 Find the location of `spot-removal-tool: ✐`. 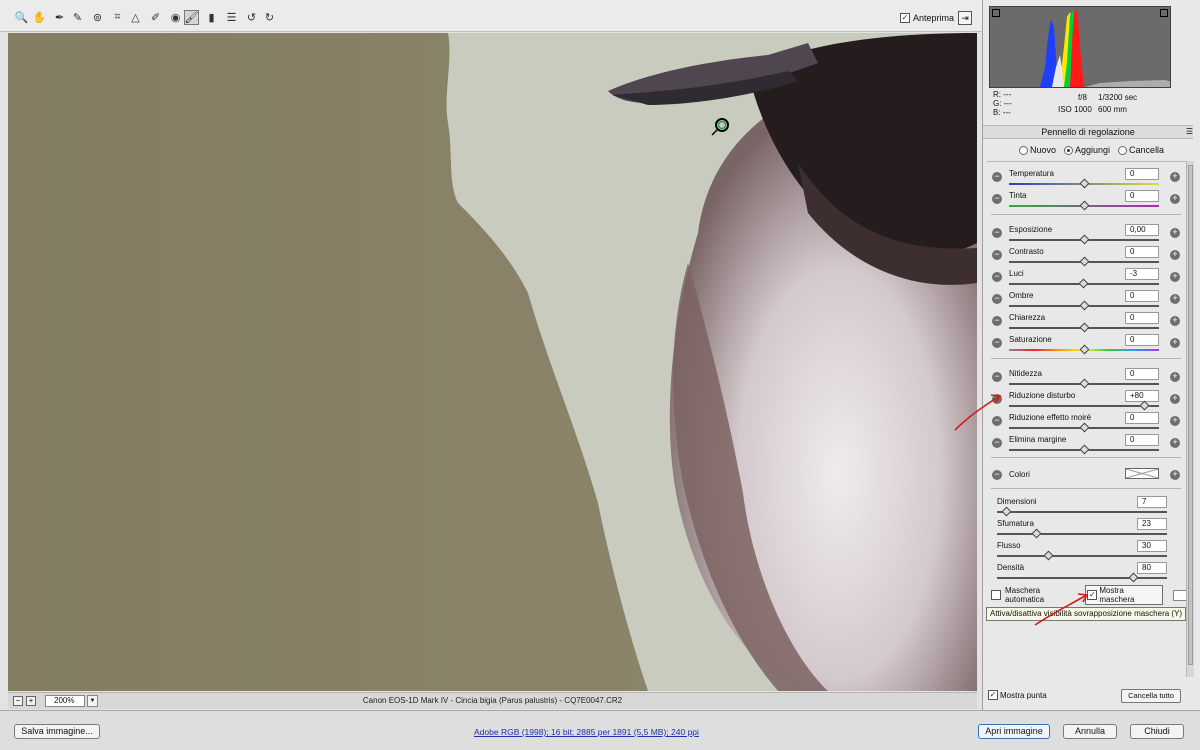

spot-removal-tool: ✐ is located at coordinates (155, 17).